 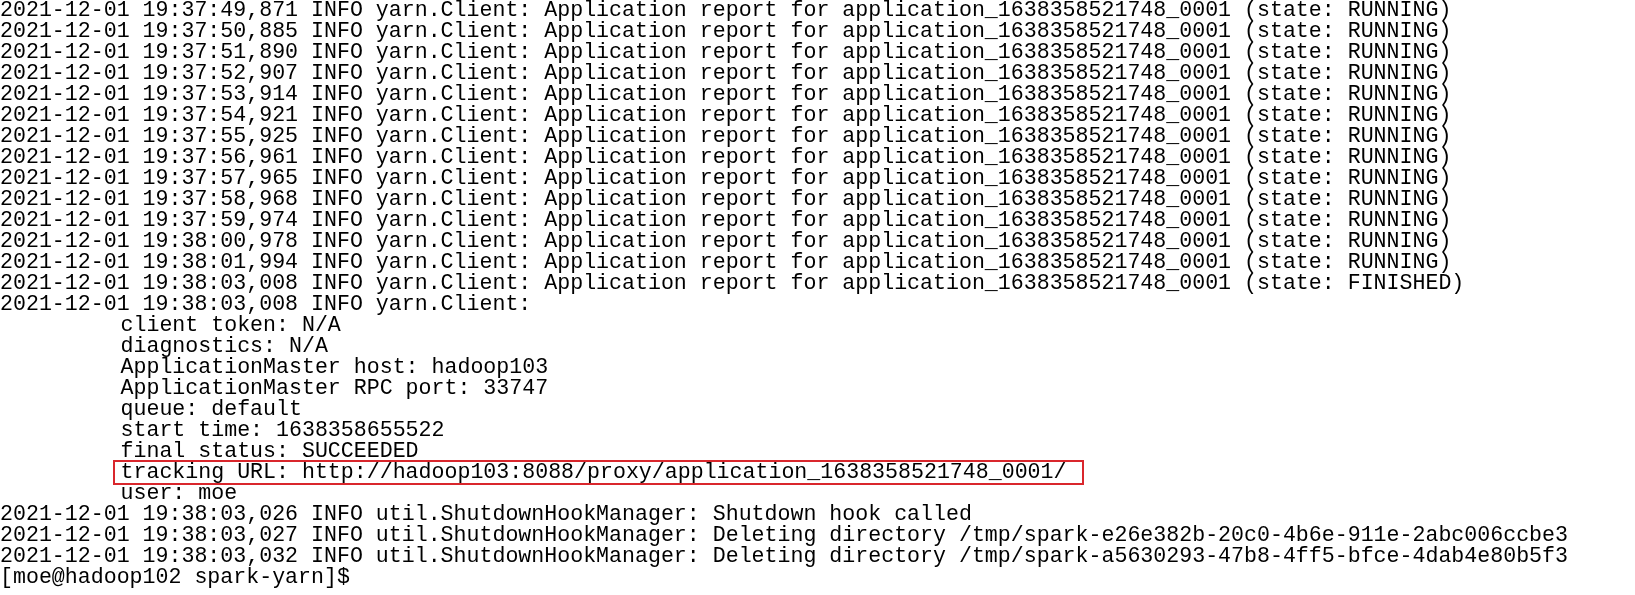 I want to click on report-field: diagnostics: N/A, so click(x=224, y=346).